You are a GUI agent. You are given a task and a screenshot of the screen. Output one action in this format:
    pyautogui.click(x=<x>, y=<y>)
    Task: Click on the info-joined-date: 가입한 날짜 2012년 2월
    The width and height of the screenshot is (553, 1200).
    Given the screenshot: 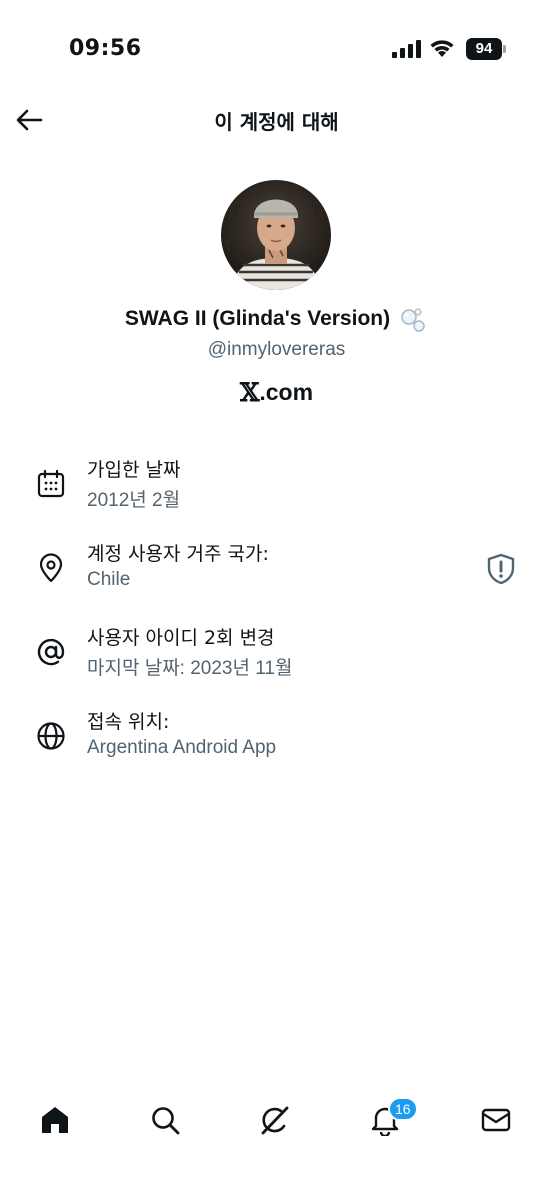 What is the action you would take?
    pyautogui.click(x=276, y=490)
    